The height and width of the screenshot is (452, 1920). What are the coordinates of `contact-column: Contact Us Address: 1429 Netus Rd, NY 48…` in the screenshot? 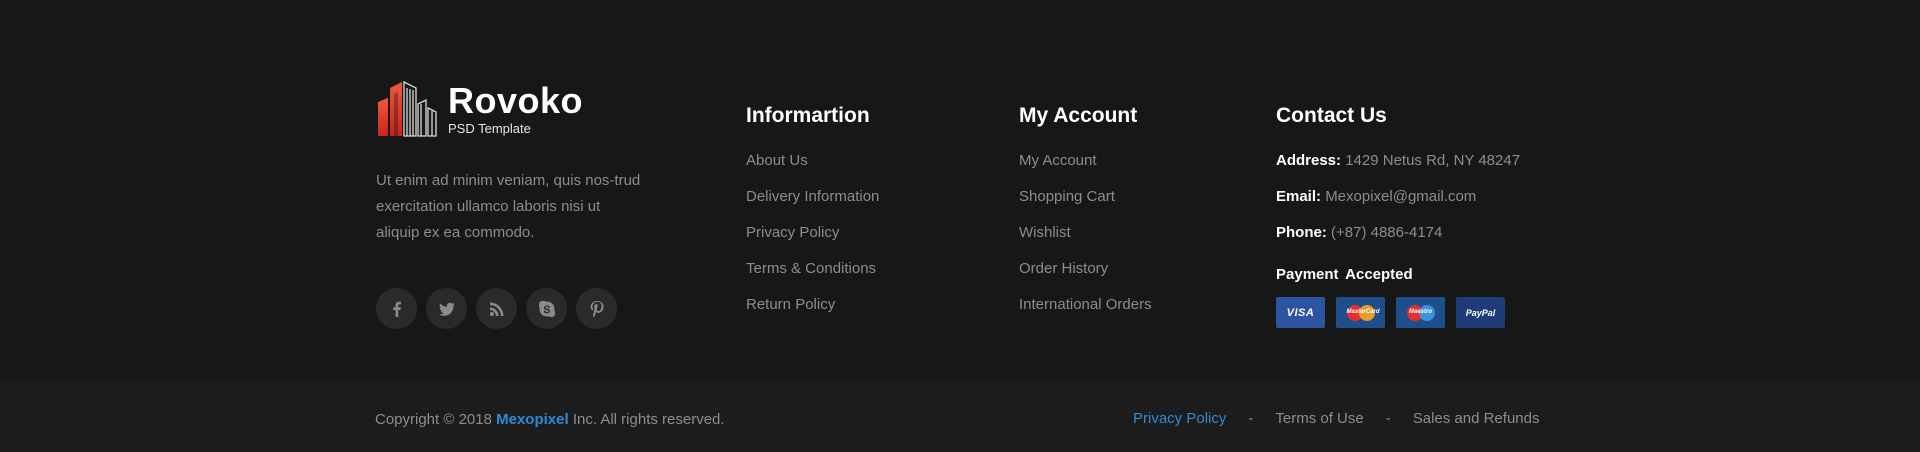 It's located at (1398, 216).